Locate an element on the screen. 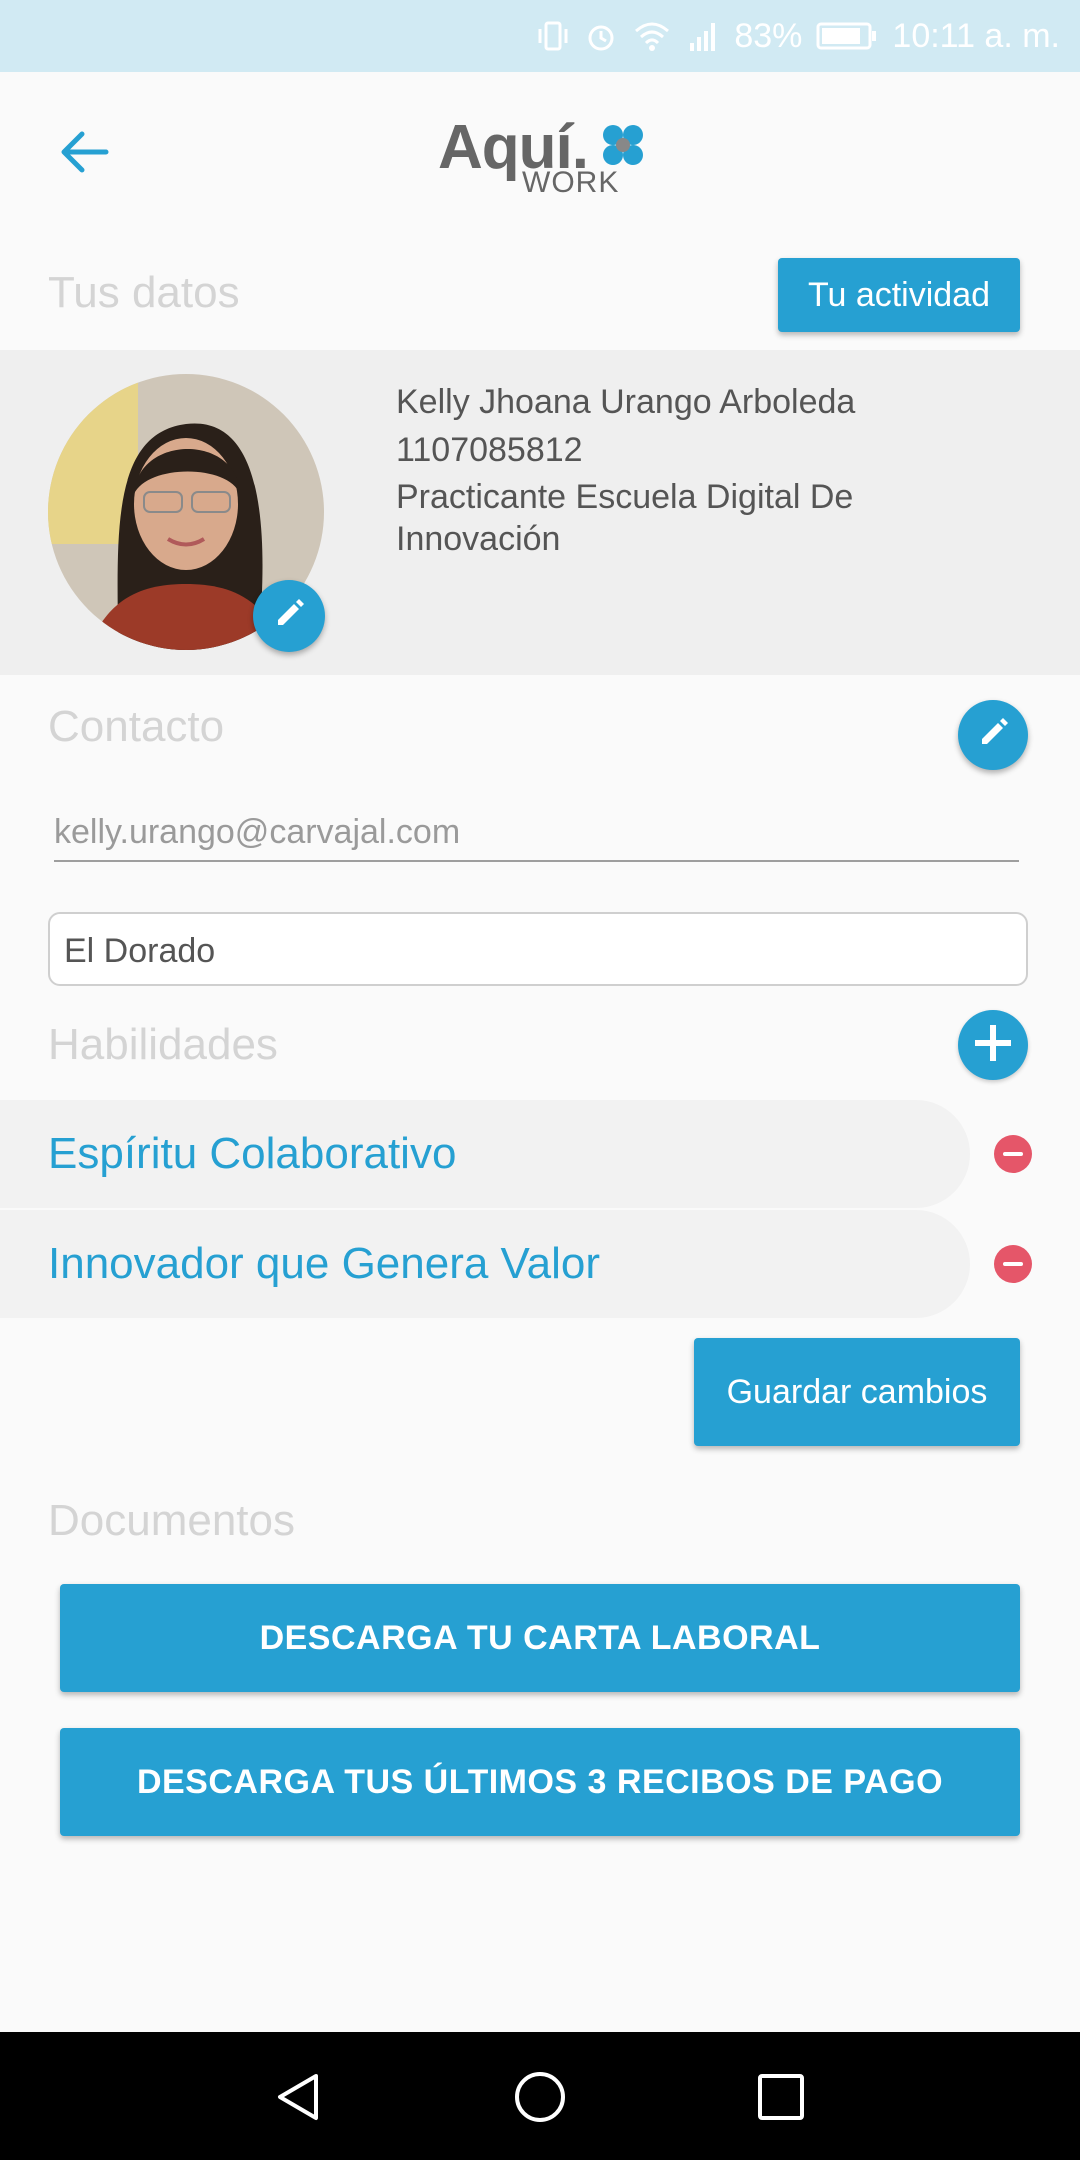  status-time: 10:11 a. m. is located at coordinates (976, 35).